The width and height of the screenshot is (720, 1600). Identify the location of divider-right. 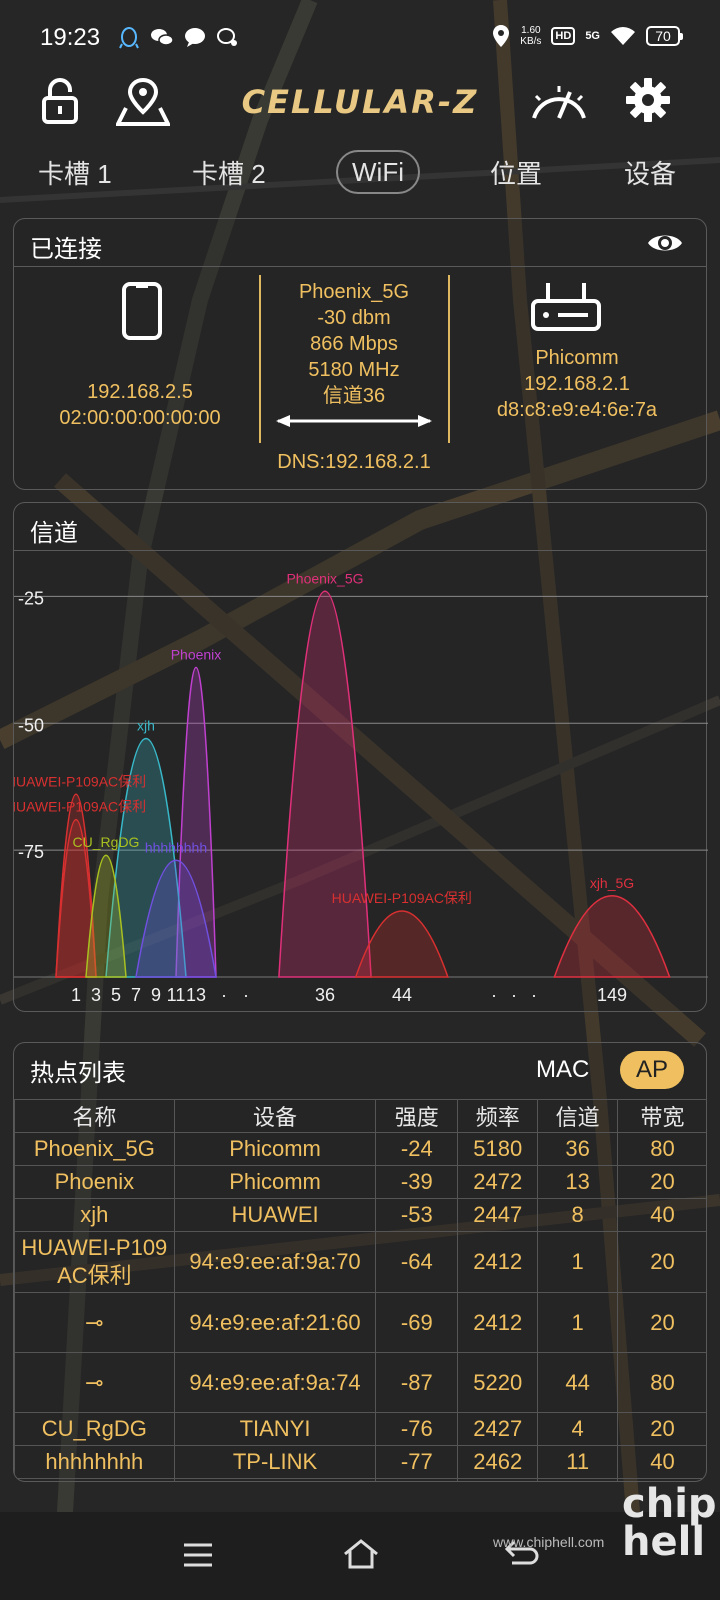
(449, 359).